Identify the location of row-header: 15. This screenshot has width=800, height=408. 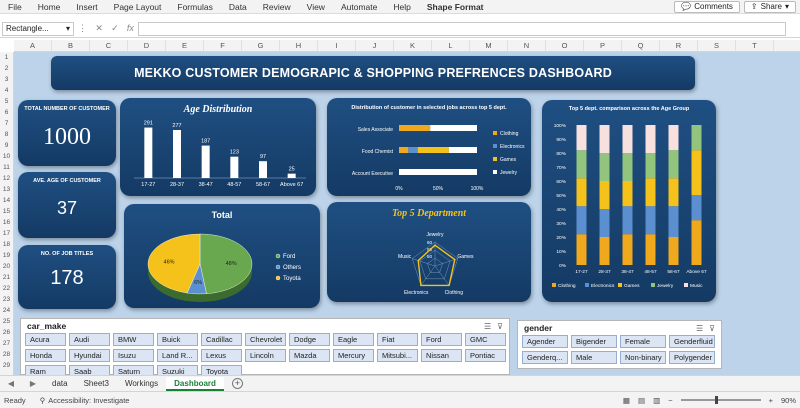
(6, 211).